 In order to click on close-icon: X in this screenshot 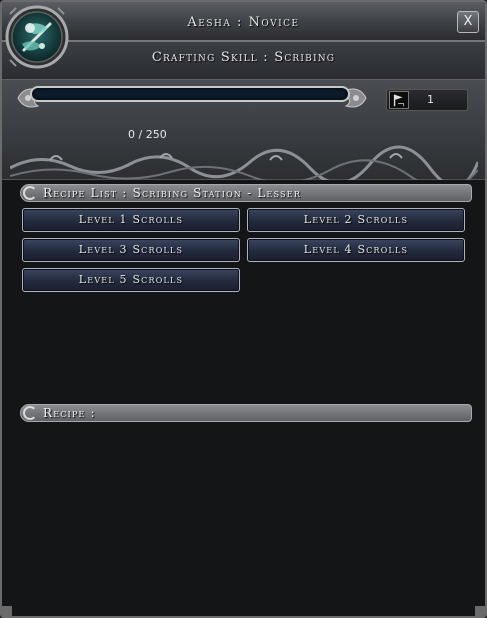, I will do `click(468, 21)`.